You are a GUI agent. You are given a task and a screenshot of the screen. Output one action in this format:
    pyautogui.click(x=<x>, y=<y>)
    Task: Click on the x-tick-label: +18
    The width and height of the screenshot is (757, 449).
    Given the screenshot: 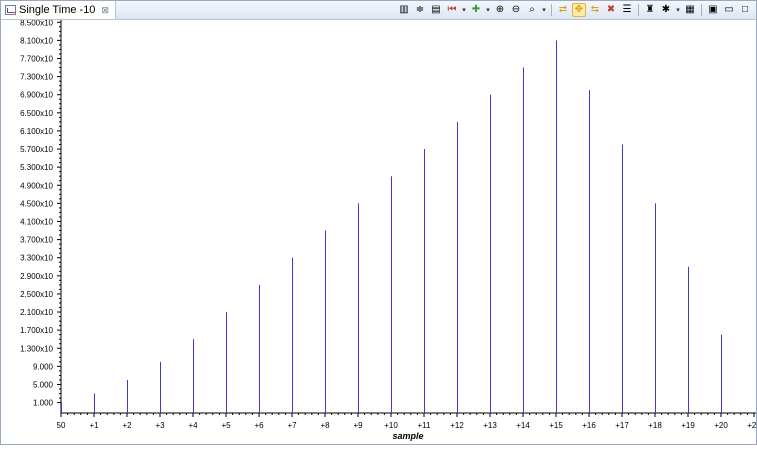 What is the action you would take?
    pyautogui.click(x=655, y=425)
    